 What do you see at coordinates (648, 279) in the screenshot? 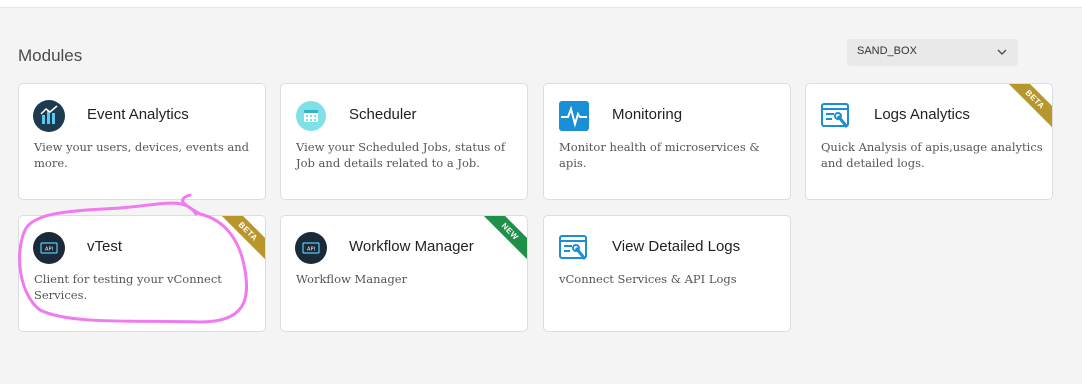
I see `module-description: vConnect Services & API Logs` at bounding box center [648, 279].